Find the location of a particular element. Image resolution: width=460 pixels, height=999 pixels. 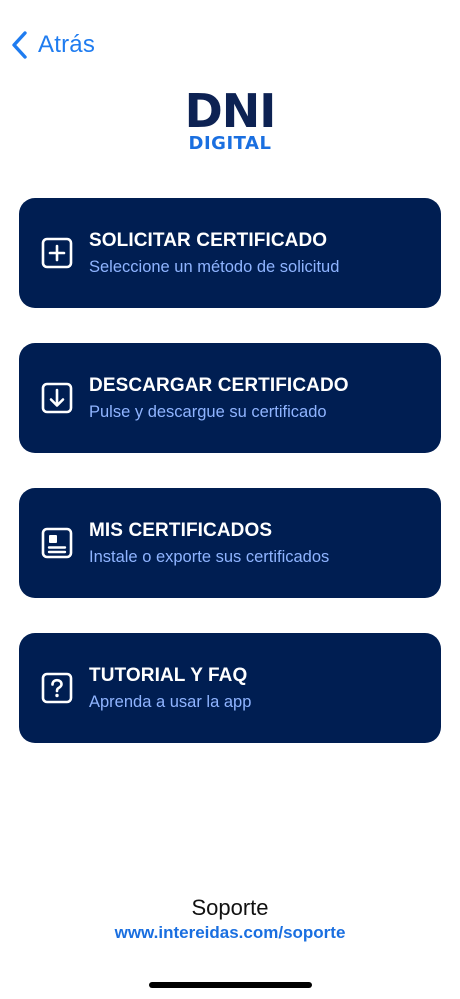

home-indicator is located at coordinates (230, 985).